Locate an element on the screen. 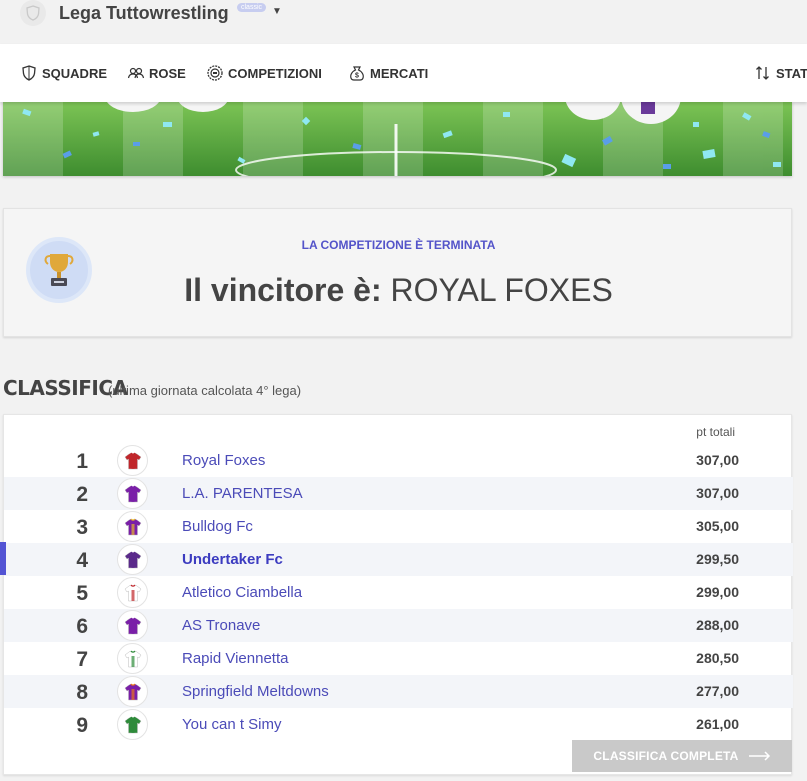 Image resolution: width=807 pixels, height=781 pixels. column-header-points: pt totali is located at coordinates (715, 432).